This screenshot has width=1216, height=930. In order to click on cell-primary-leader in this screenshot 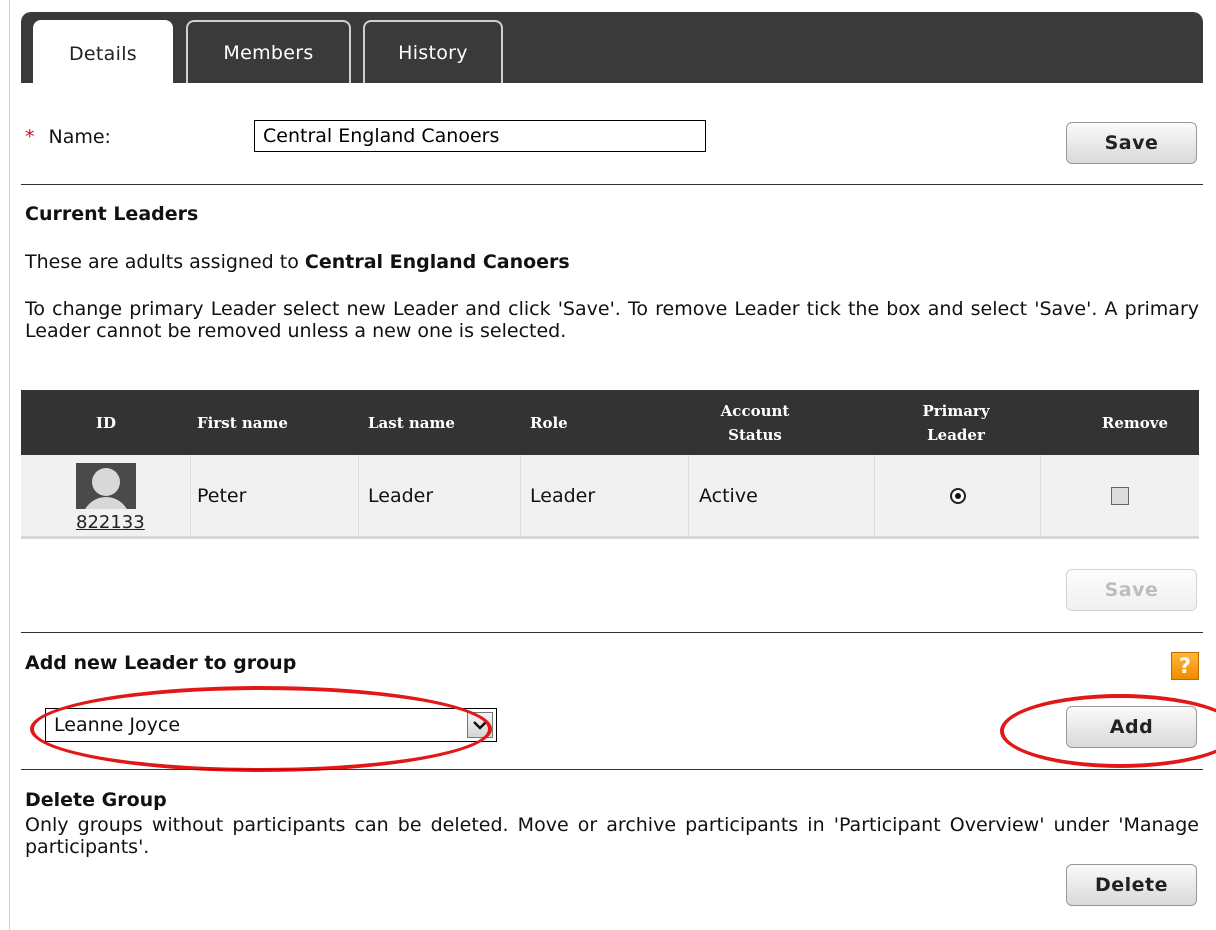, I will do `click(958, 495)`.